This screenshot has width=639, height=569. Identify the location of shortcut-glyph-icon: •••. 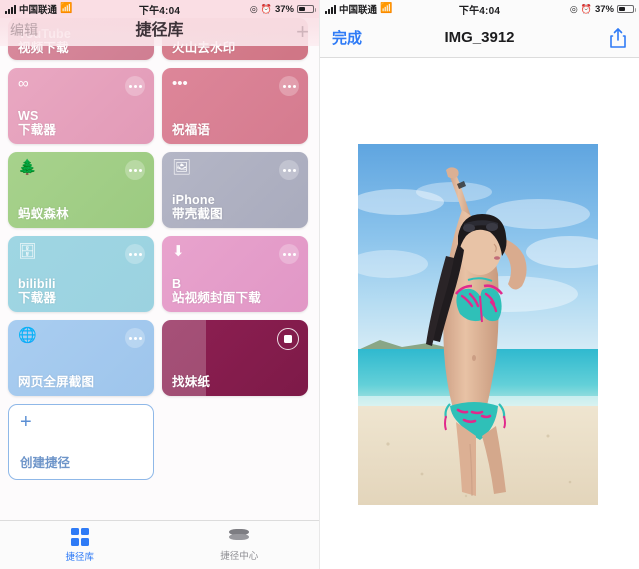
(180, 83).